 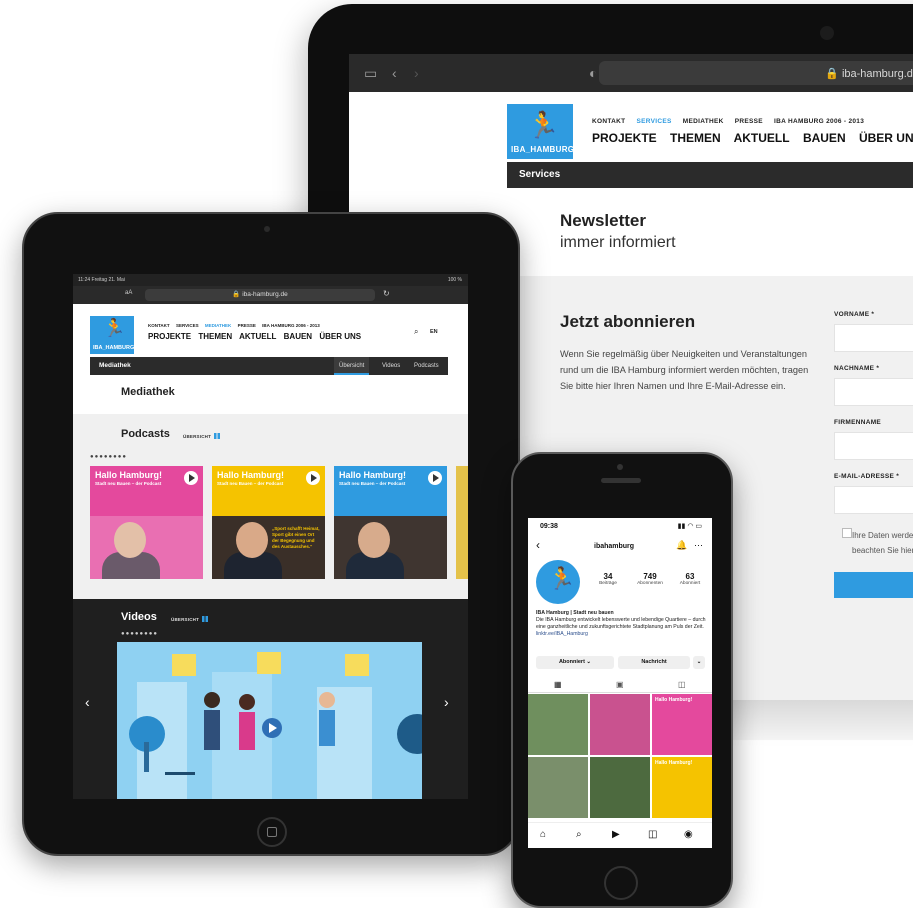 What do you see at coordinates (352, 366) in the screenshot?
I see `tab-uebersicht: Übersicht` at bounding box center [352, 366].